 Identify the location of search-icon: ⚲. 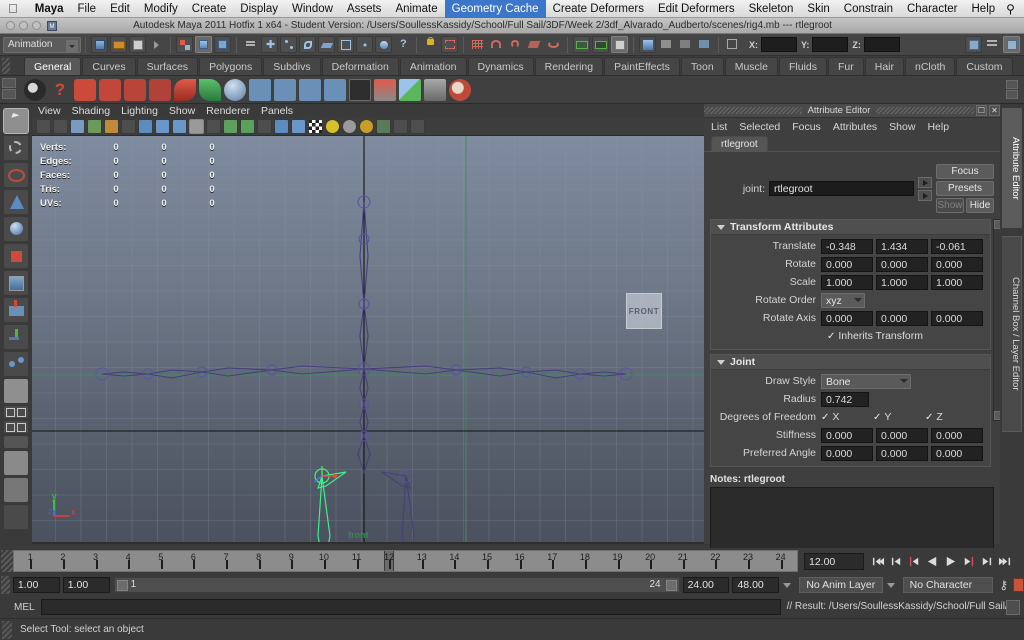
(1013, 9).